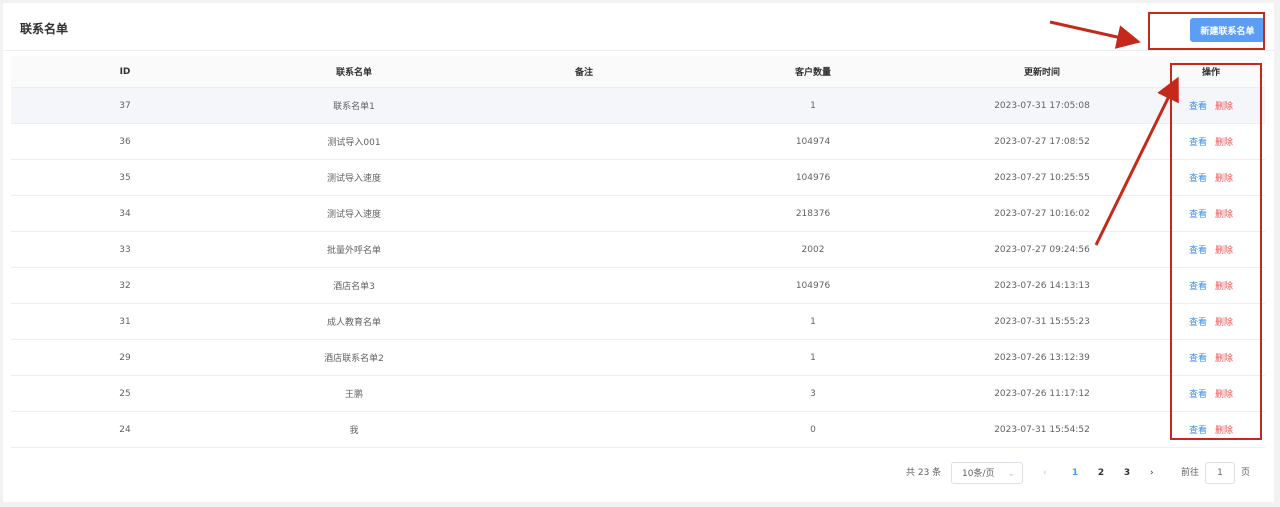  Describe the element at coordinates (638, 142) in the screenshot. I see `table-row: 36 测试导入001 104974 2023-07-27 17:08:52 查看 删除` at that location.